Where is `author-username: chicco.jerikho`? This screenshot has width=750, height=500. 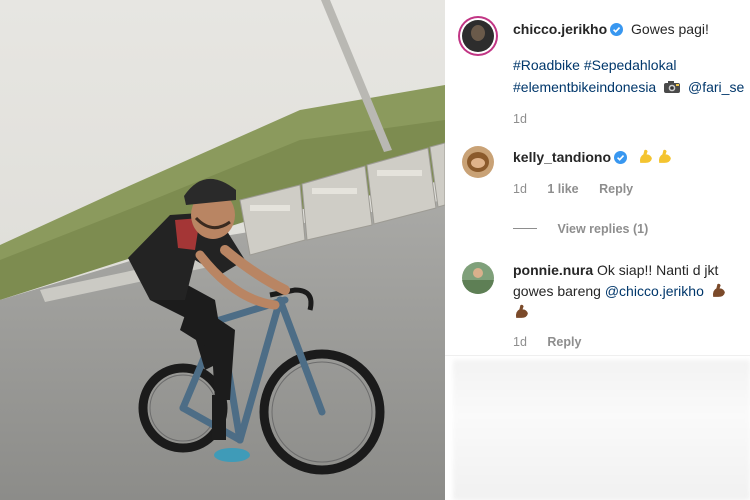 author-username: chicco.jerikho is located at coordinates (560, 29).